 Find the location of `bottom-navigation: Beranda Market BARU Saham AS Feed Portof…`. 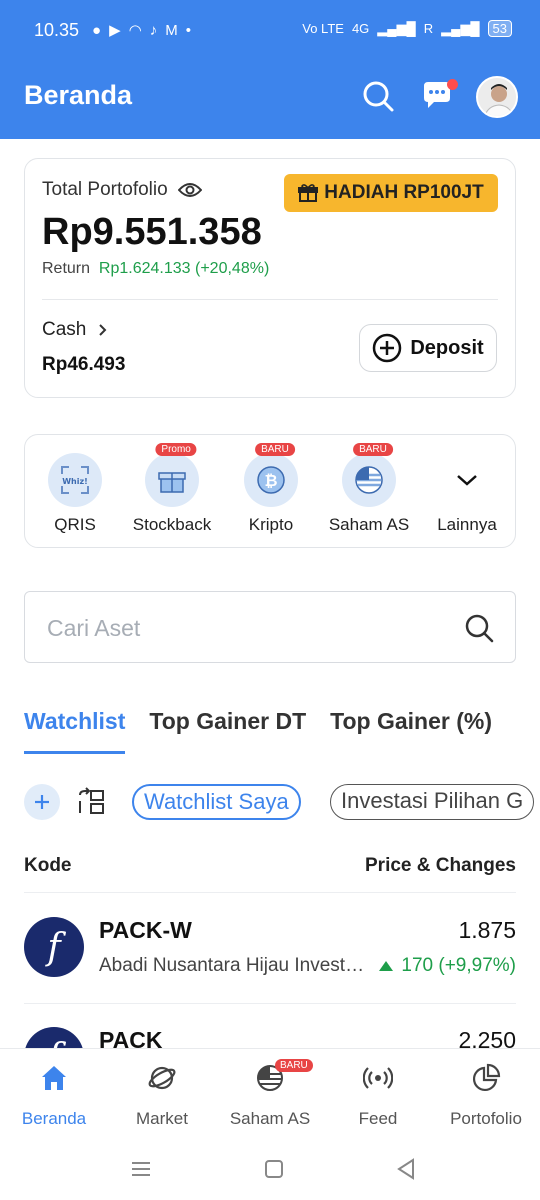

bottom-navigation: Beranda Market BARU Saham AS Feed Portof… is located at coordinates (270, 1094).